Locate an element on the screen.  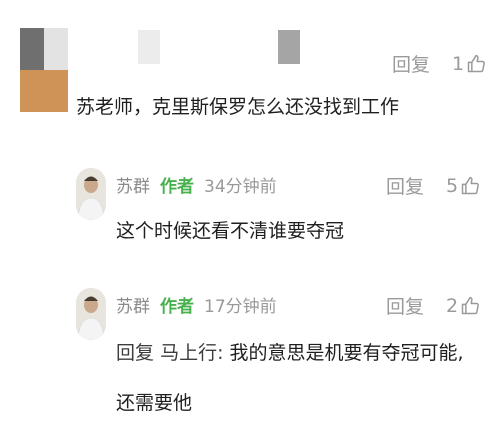
commenter-avatar is located at coordinates (44, 70).